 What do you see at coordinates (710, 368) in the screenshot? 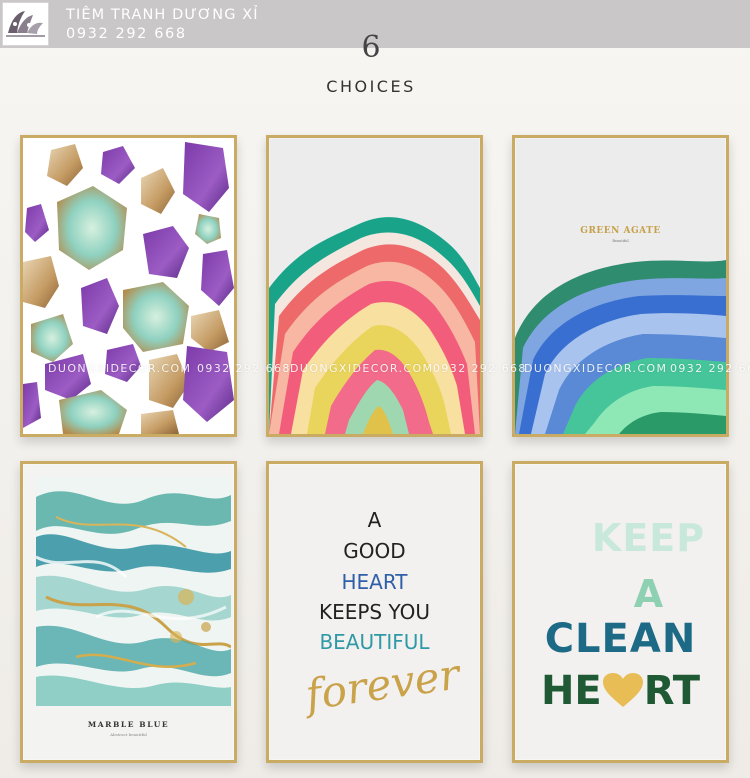
I see `watermark-phone-3: 0932 292 668` at bounding box center [710, 368].